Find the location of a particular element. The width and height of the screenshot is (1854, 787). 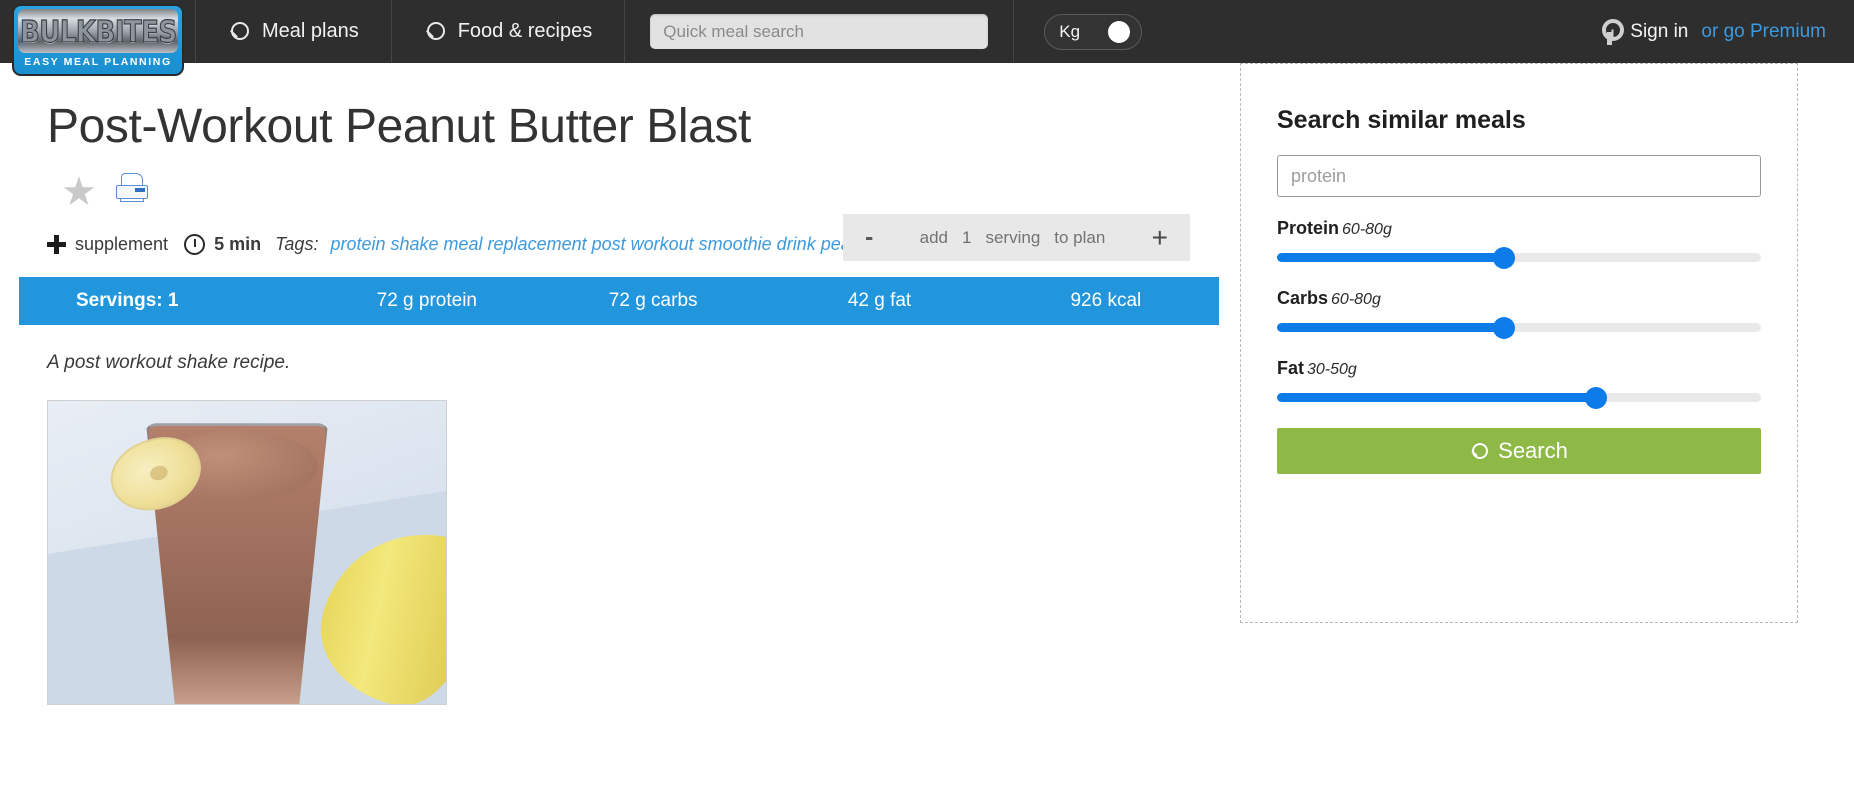

recipe-photo is located at coordinates (247, 553).